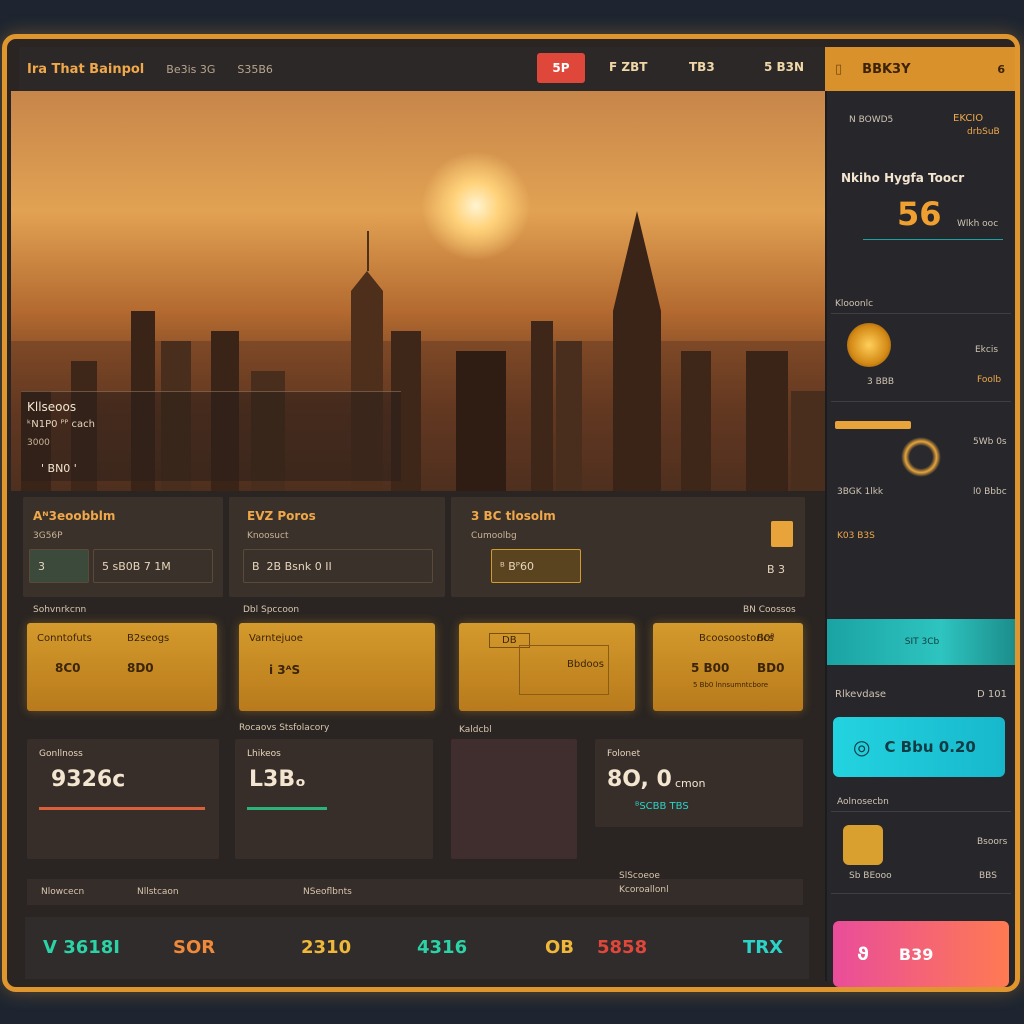 The width and height of the screenshot is (1024, 1024). Describe the element at coordinates (992, 694) in the screenshot. I see `sidebar-section-2-right: D 101` at that location.